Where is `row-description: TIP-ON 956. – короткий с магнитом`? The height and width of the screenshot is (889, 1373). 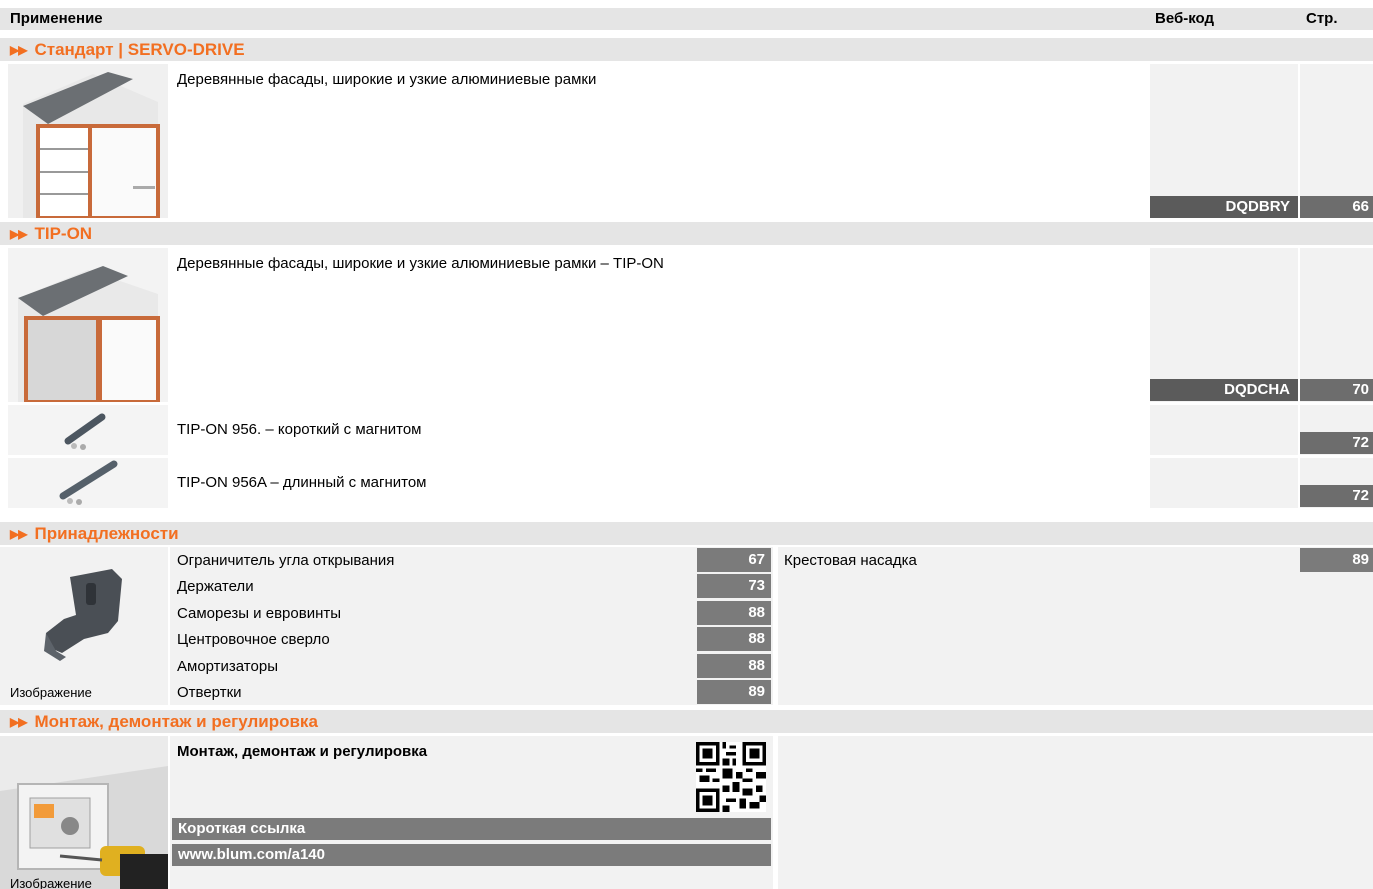
row-description: TIP-ON 956. – короткий с магнитом is located at coordinates (299, 429).